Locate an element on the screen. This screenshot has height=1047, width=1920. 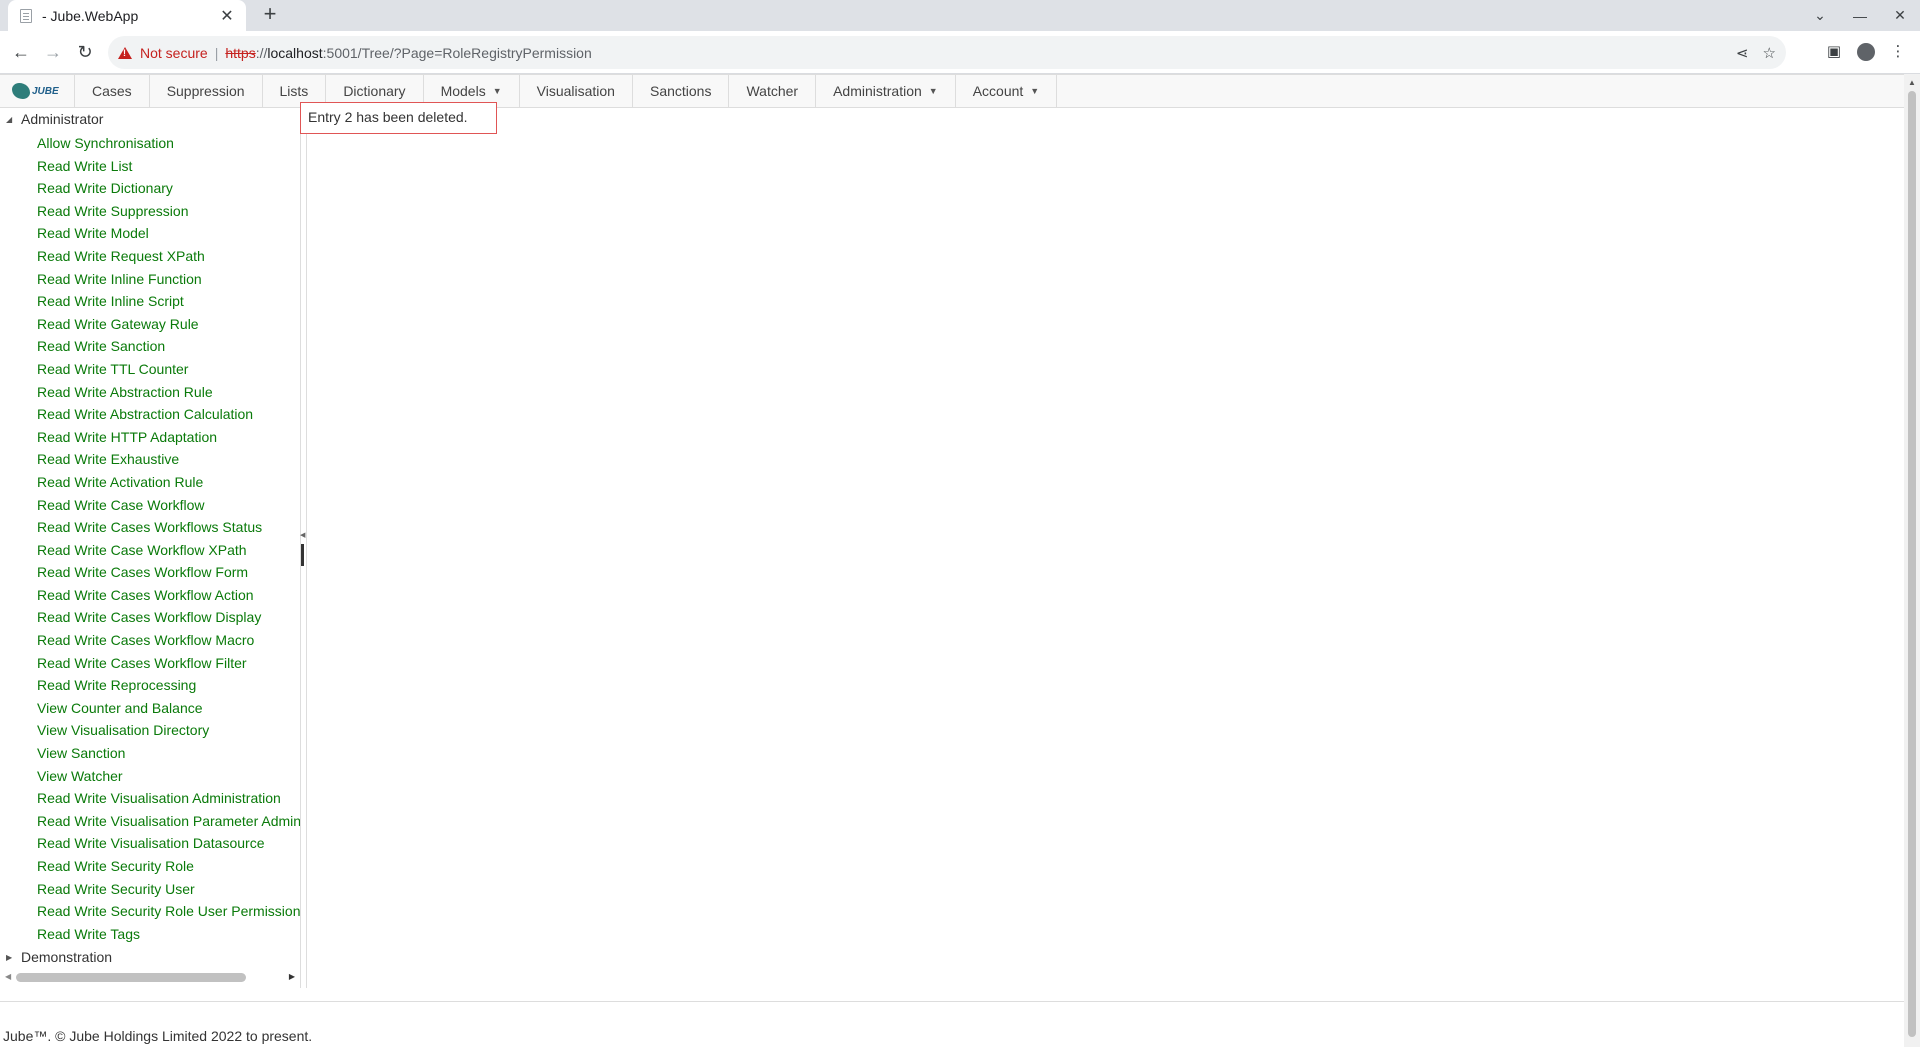
vertical-scrollbar: ▲ is located at coordinates (1912, 560).